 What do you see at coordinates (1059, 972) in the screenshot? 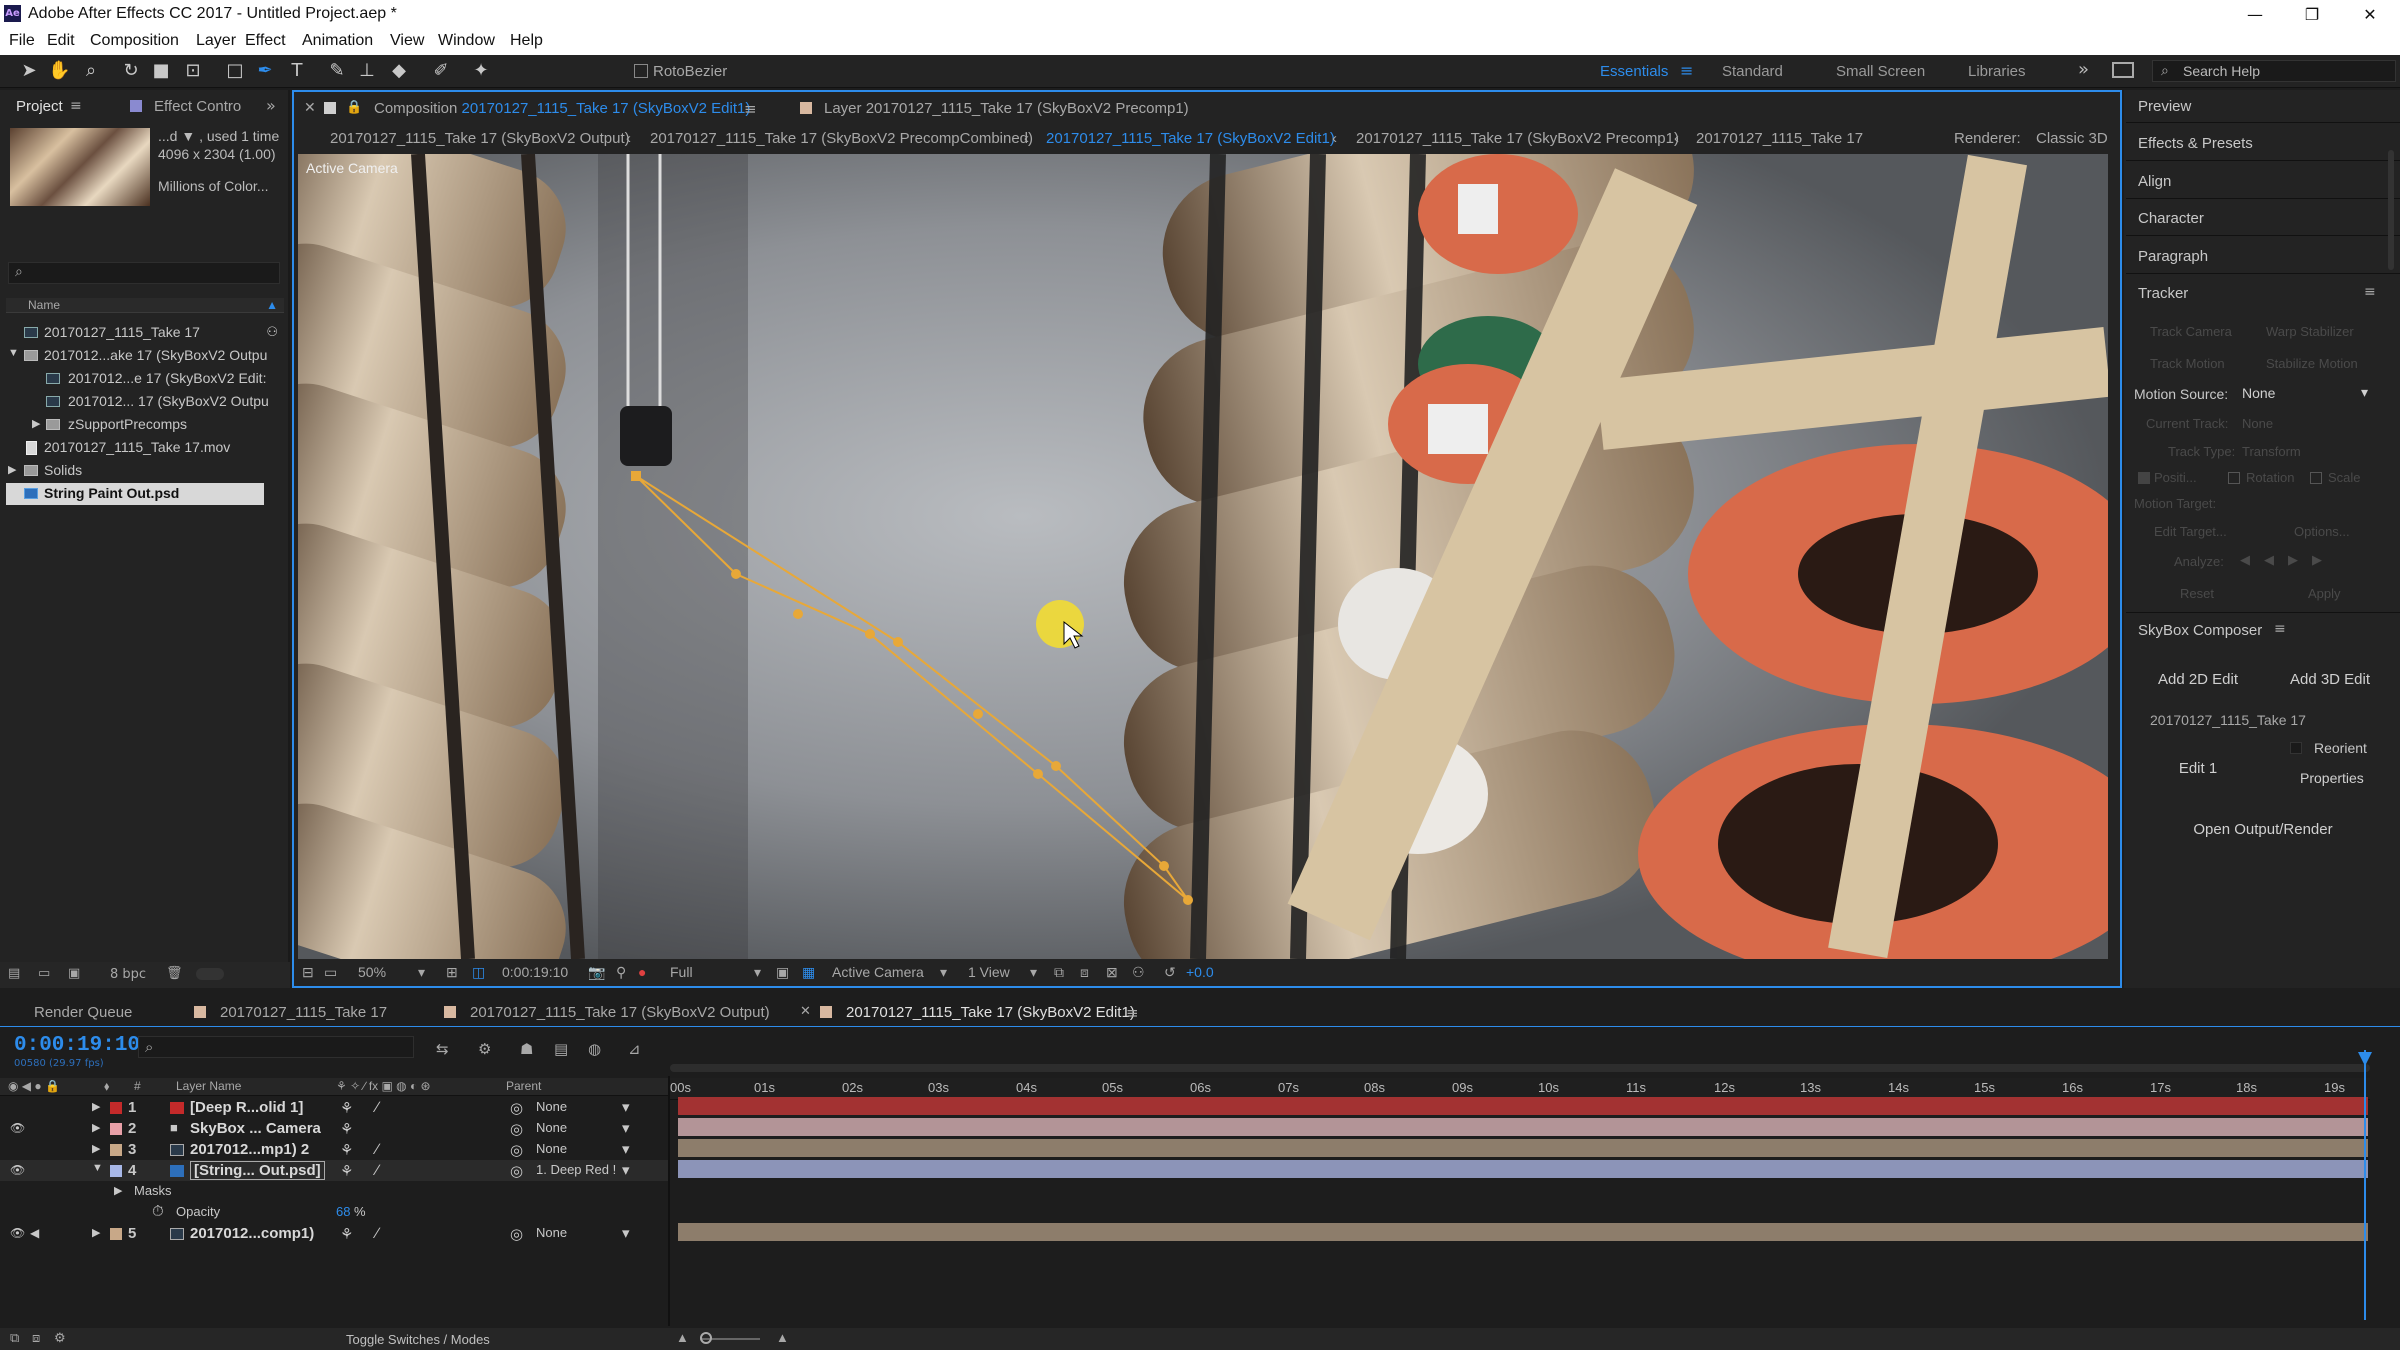
I see `toggle-pixel-aspect-icon: ⧉` at bounding box center [1059, 972].